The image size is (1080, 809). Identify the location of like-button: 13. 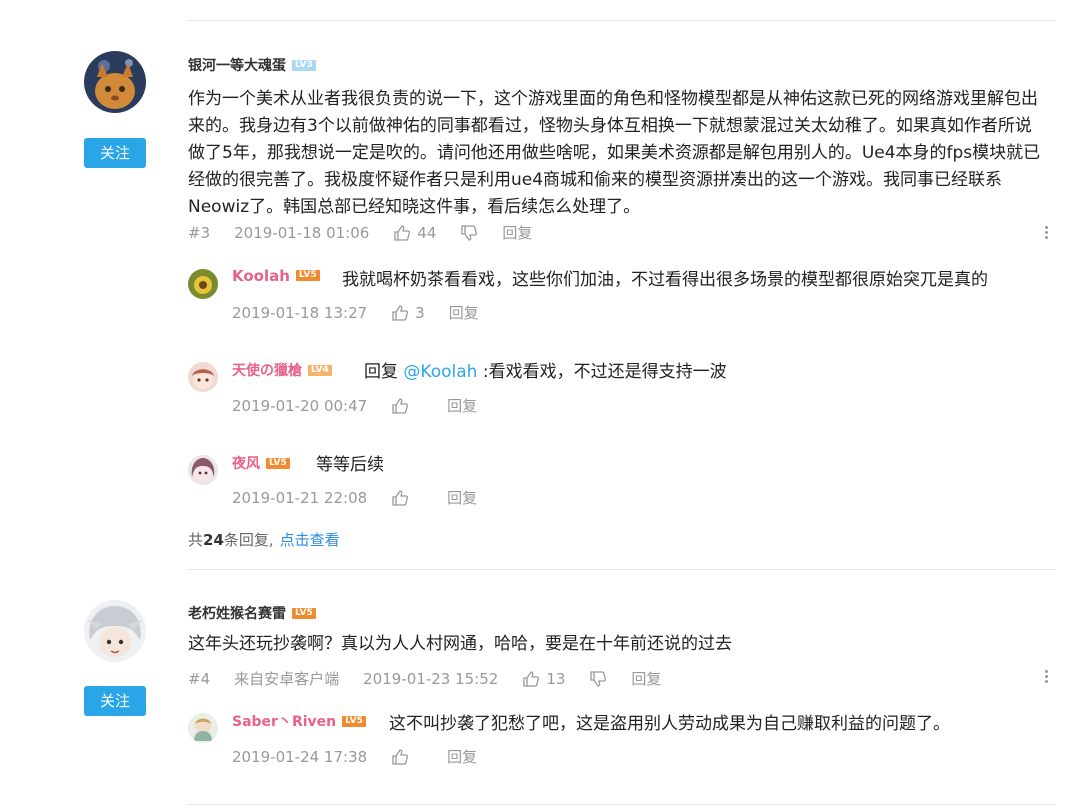
(543, 679).